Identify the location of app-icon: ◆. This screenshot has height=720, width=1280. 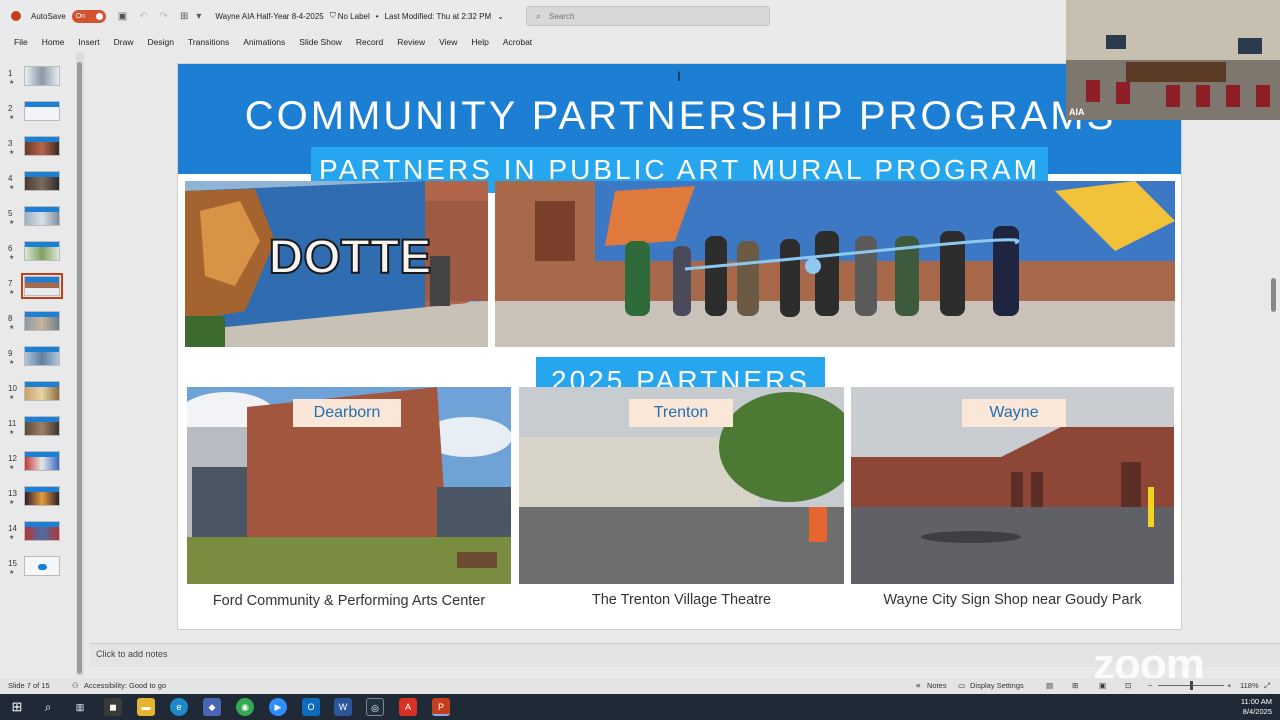
(212, 707).